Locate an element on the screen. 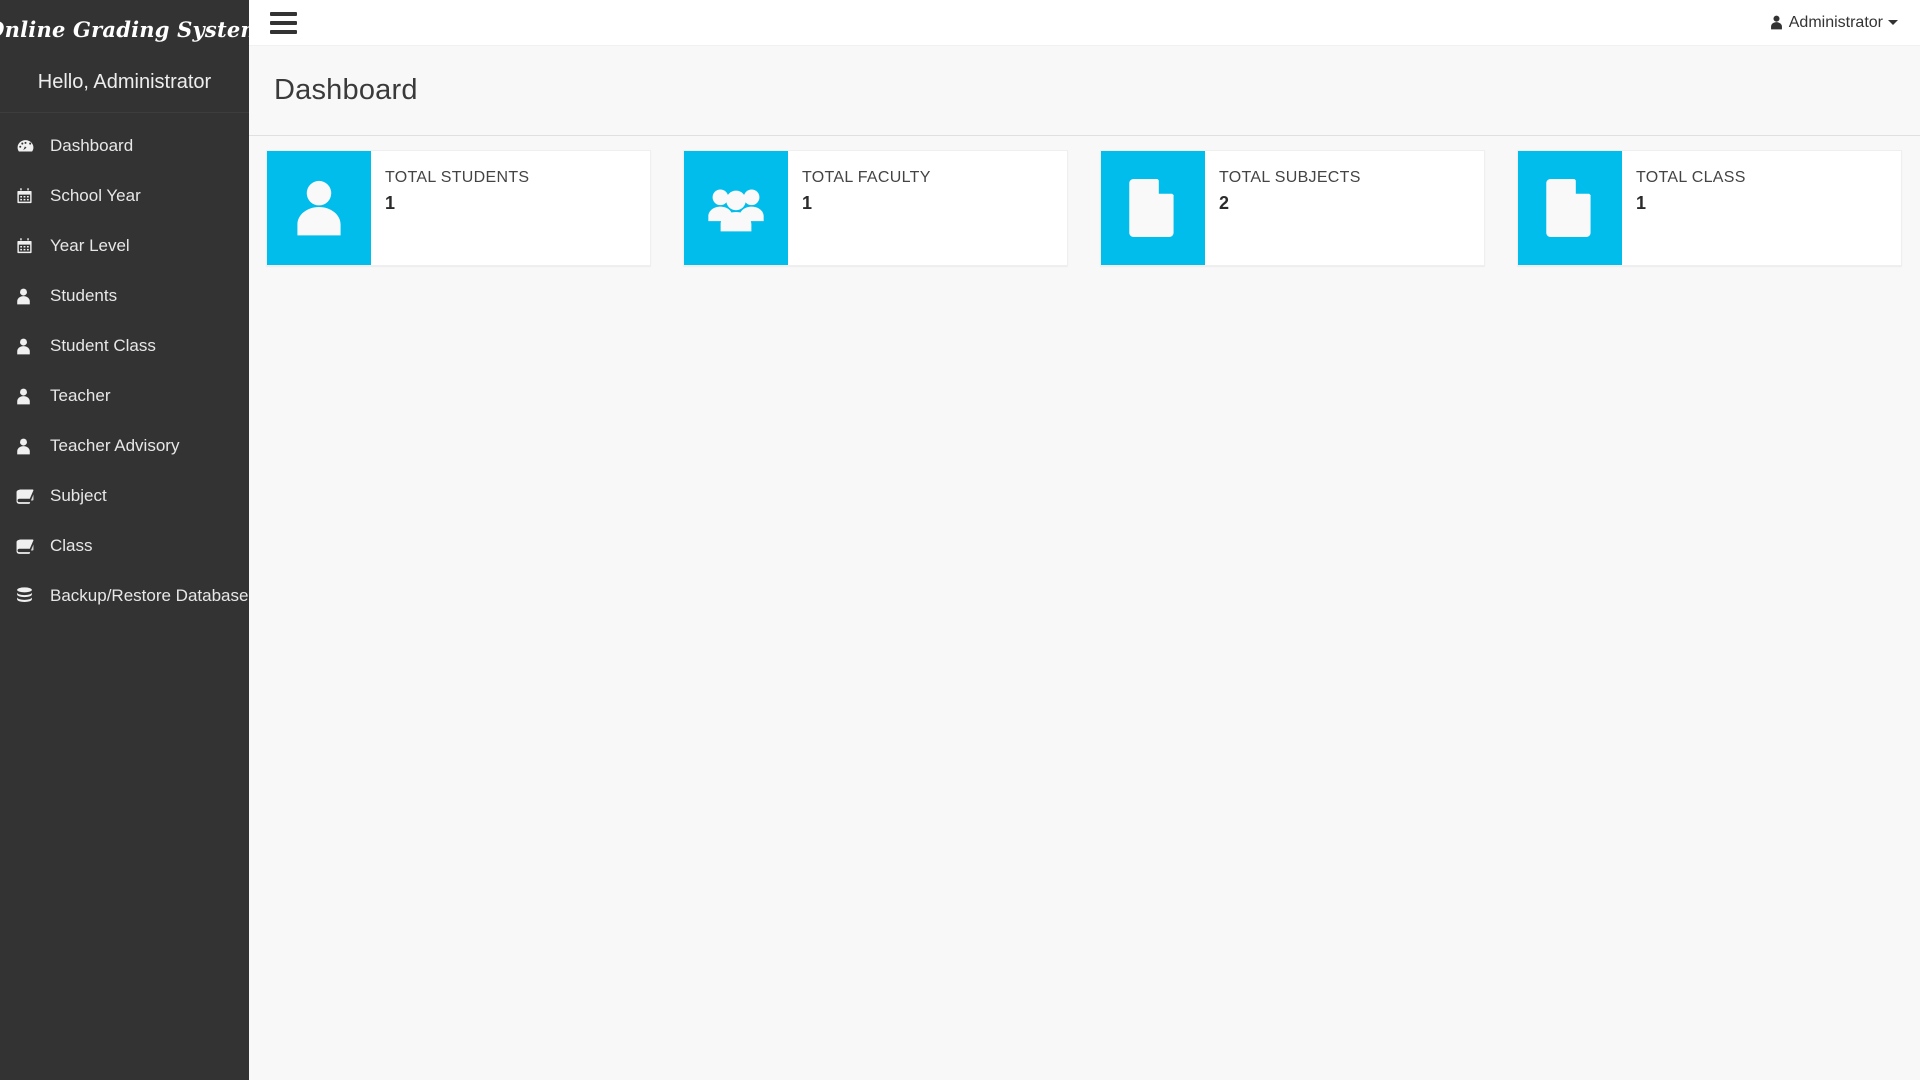  database-icon is located at coordinates (29, 596).